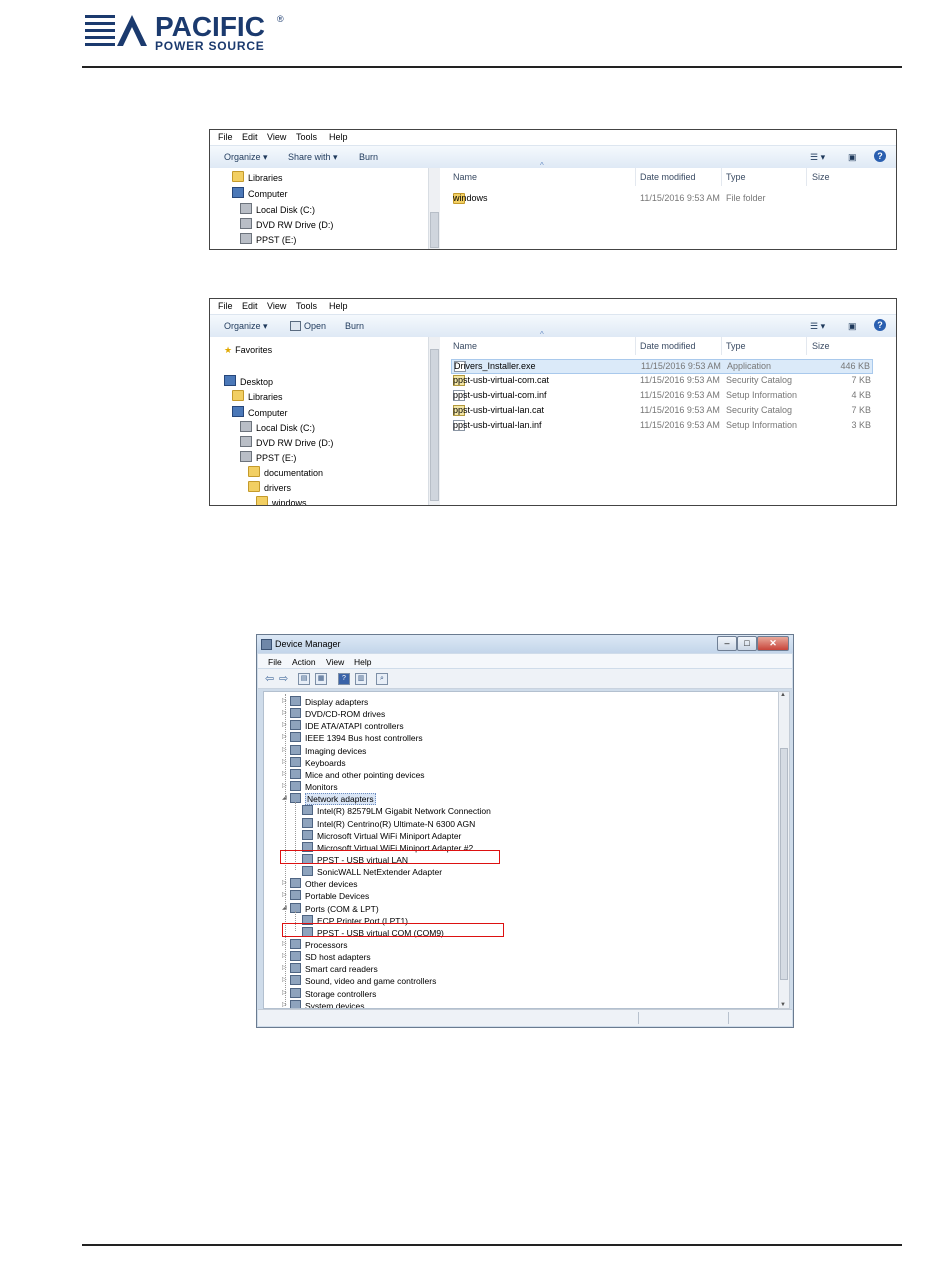 This screenshot has height=1276, width=950. Describe the element at coordinates (326, 956) in the screenshot. I see `tree-item: ▷ SD host adapters` at that location.